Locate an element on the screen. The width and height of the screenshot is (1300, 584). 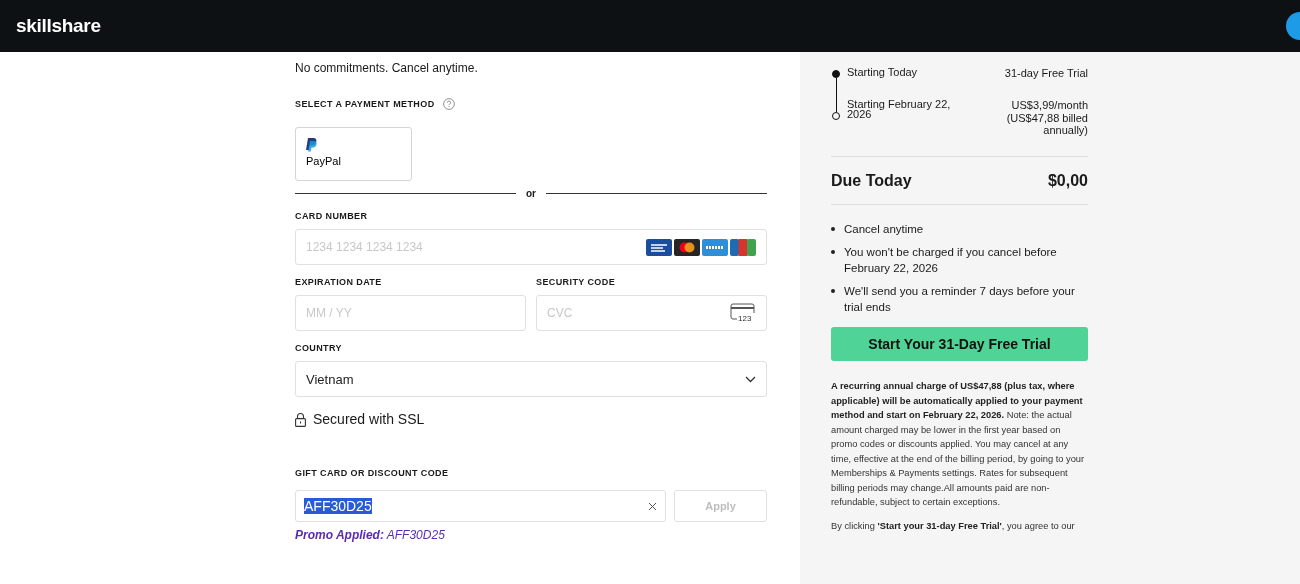
benefit-item: Cancel anytime is located at coordinates (884, 229).